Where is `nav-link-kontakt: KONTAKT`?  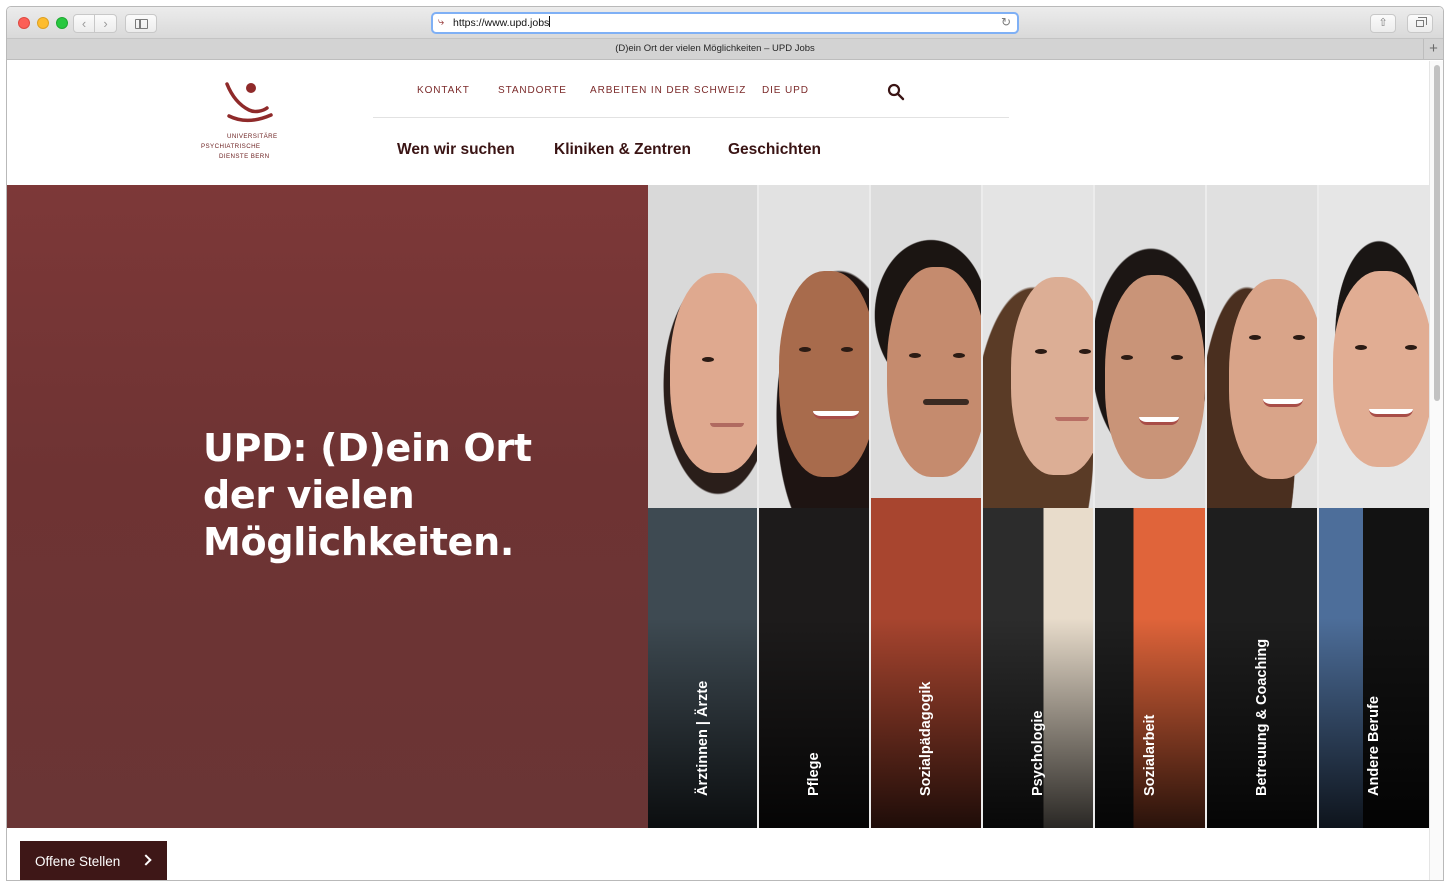
nav-link-kontakt: KONTAKT is located at coordinates (443, 90).